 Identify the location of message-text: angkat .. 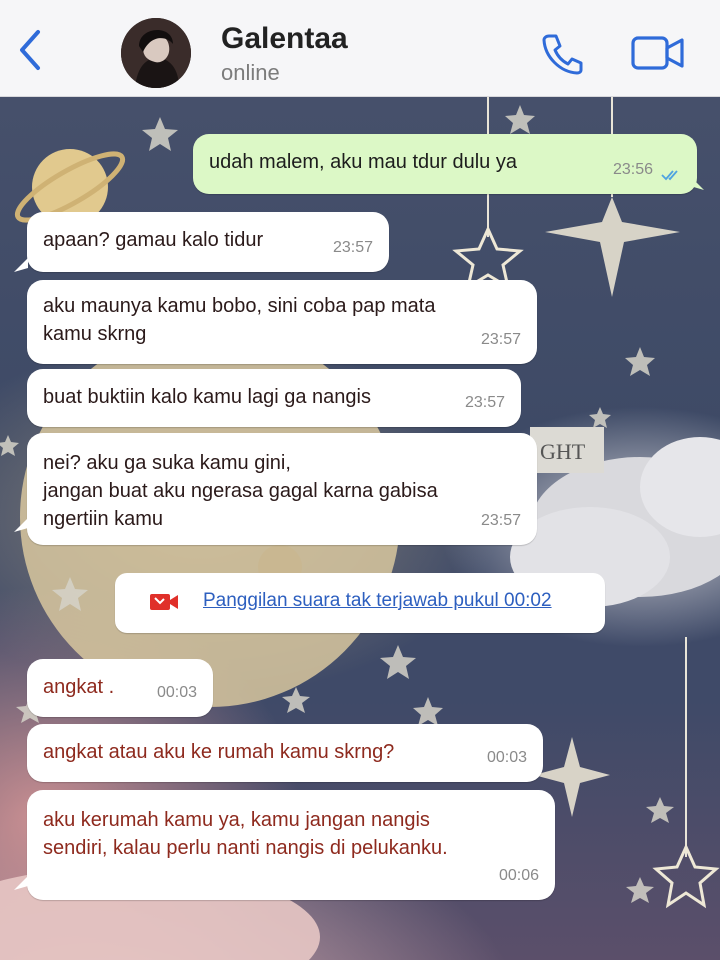
(79, 687).